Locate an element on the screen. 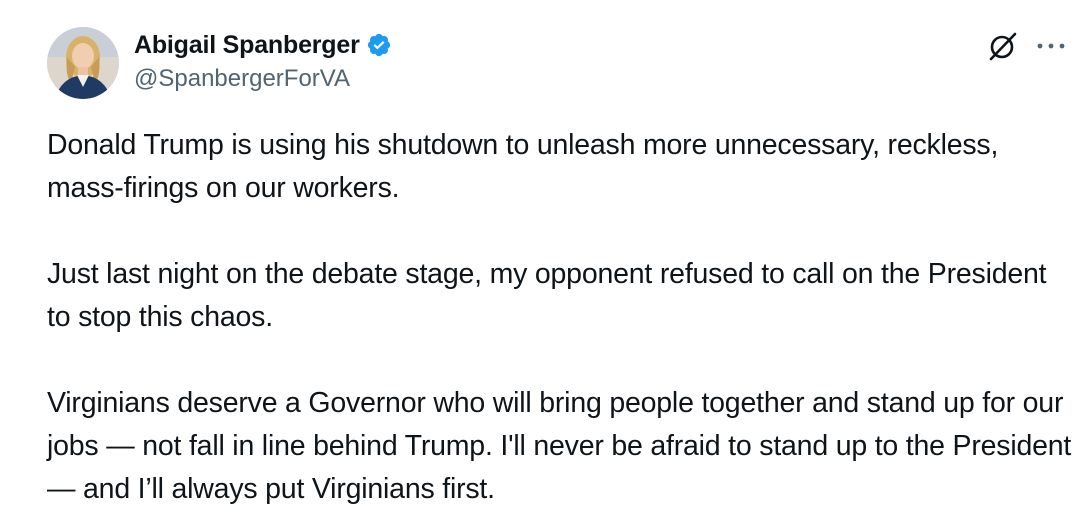 The image size is (1078, 530). handle: @SpanbergerForVA is located at coordinates (263, 79).